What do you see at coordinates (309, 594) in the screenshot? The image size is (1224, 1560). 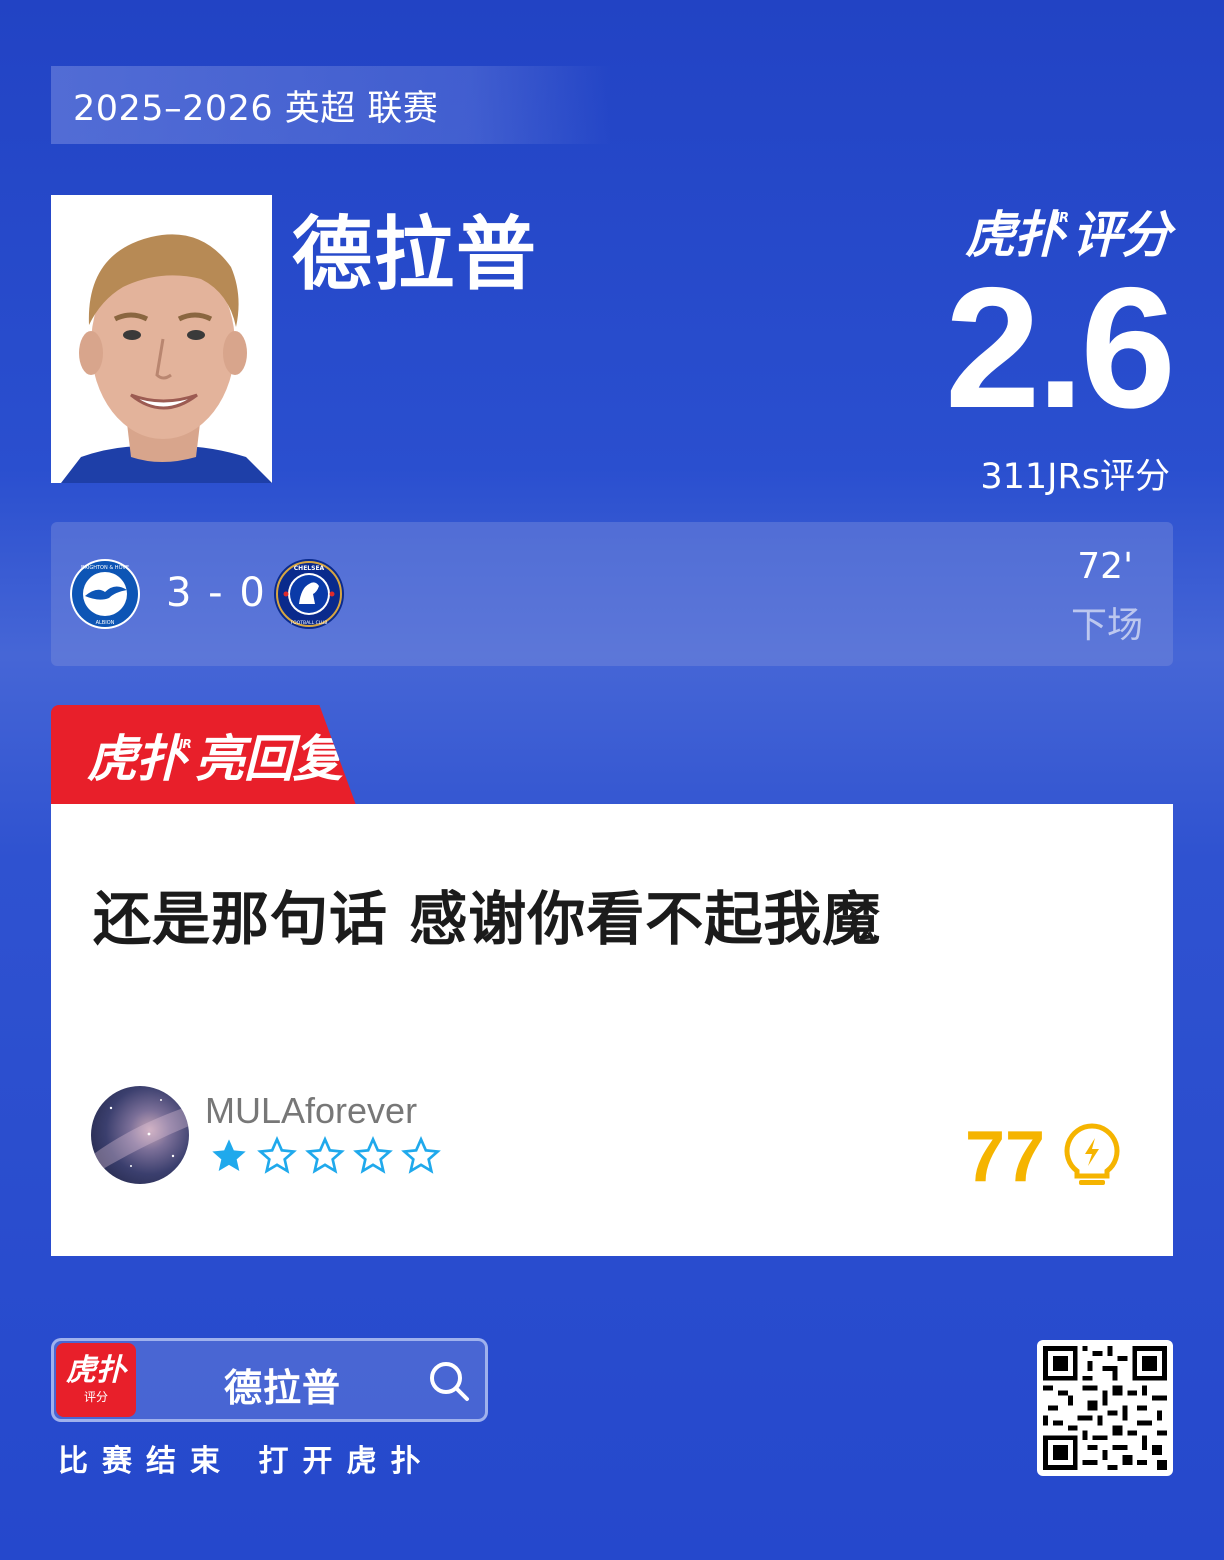 I see `chelsea-badge-icon: CHELSEA FOOTBALL CLUB` at bounding box center [309, 594].